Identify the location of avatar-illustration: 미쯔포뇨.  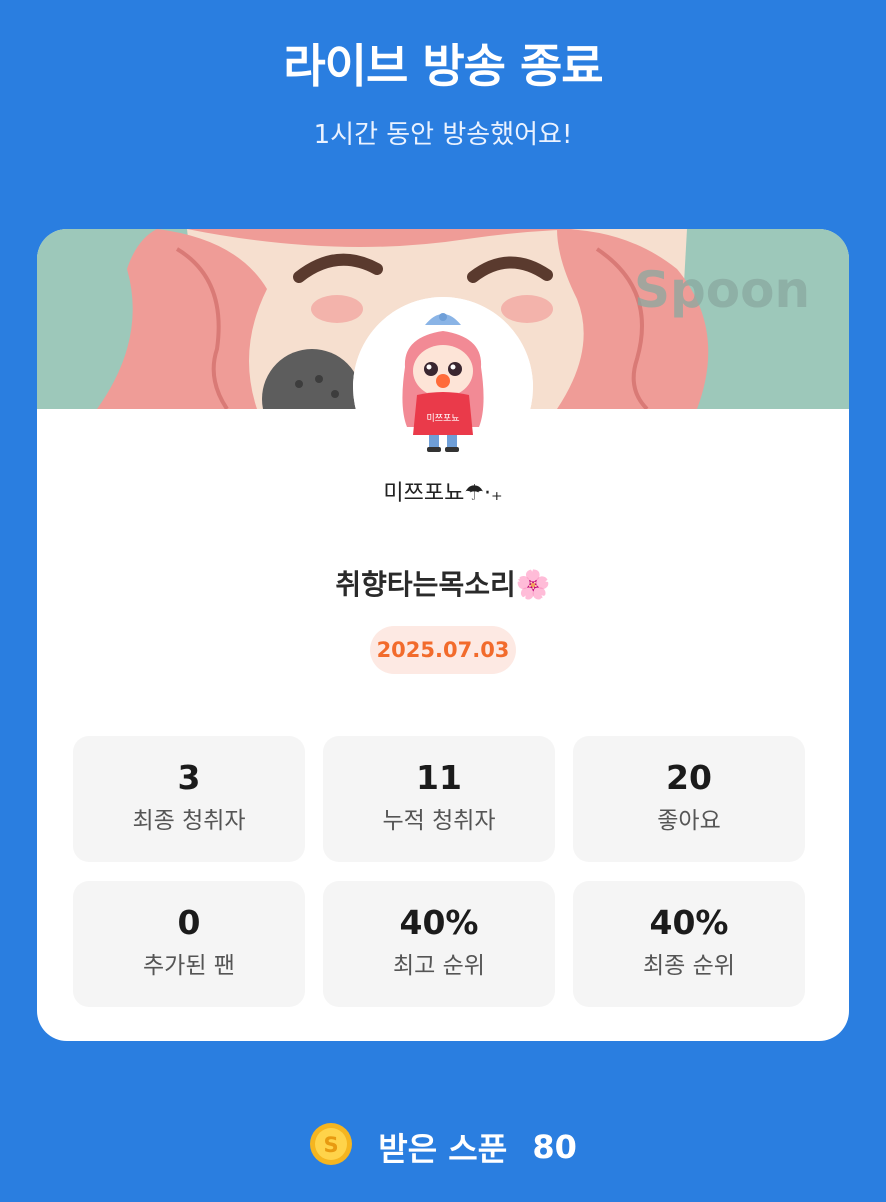
(443, 387).